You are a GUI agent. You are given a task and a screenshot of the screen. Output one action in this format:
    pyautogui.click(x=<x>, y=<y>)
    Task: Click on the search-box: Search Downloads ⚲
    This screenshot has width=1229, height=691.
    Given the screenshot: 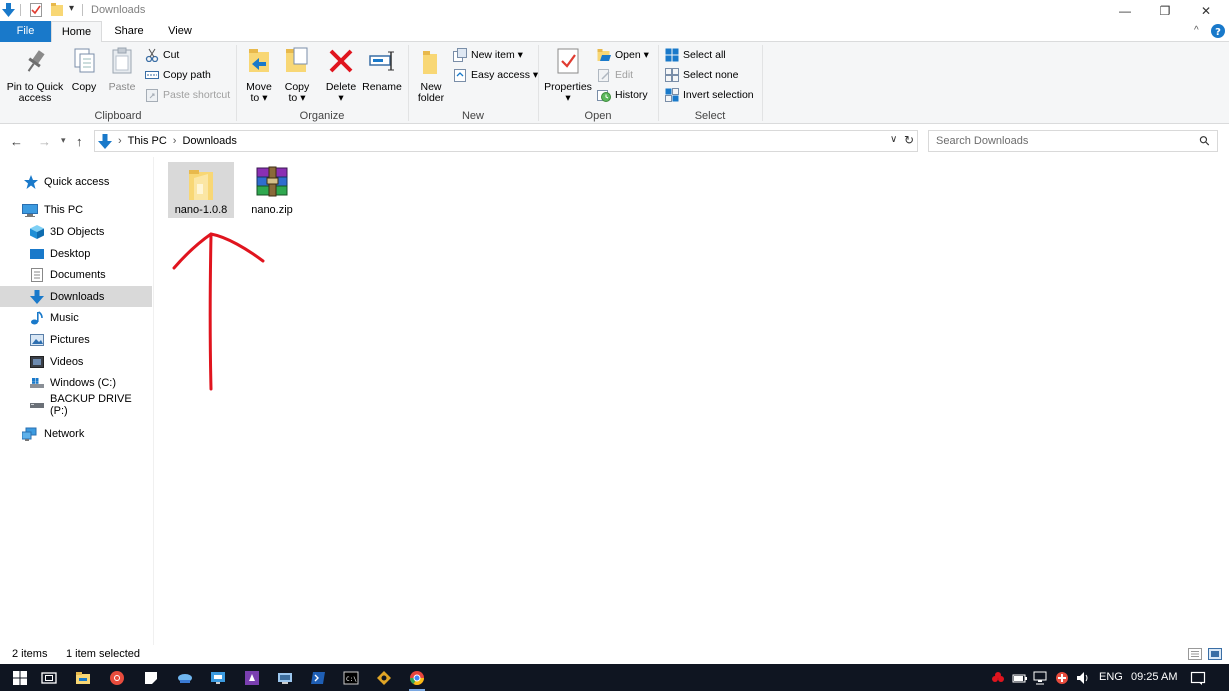 What is the action you would take?
    pyautogui.click(x=1073, y=141)
    